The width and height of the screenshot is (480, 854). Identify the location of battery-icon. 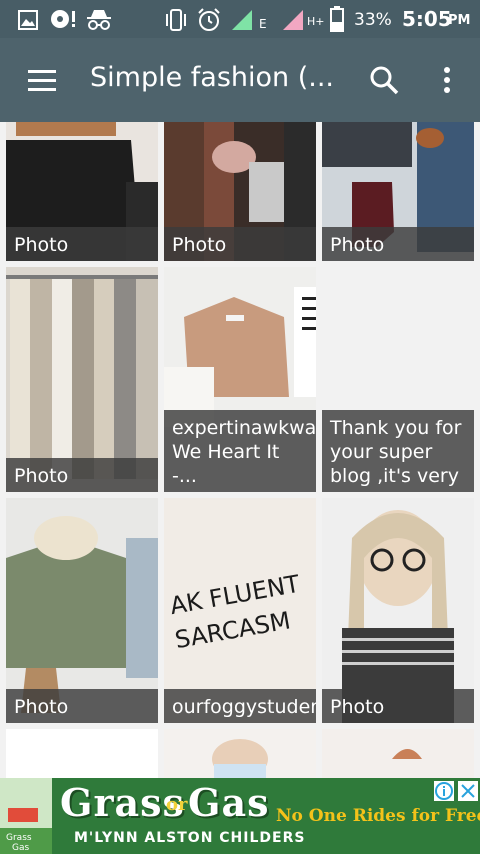
(337, 19).